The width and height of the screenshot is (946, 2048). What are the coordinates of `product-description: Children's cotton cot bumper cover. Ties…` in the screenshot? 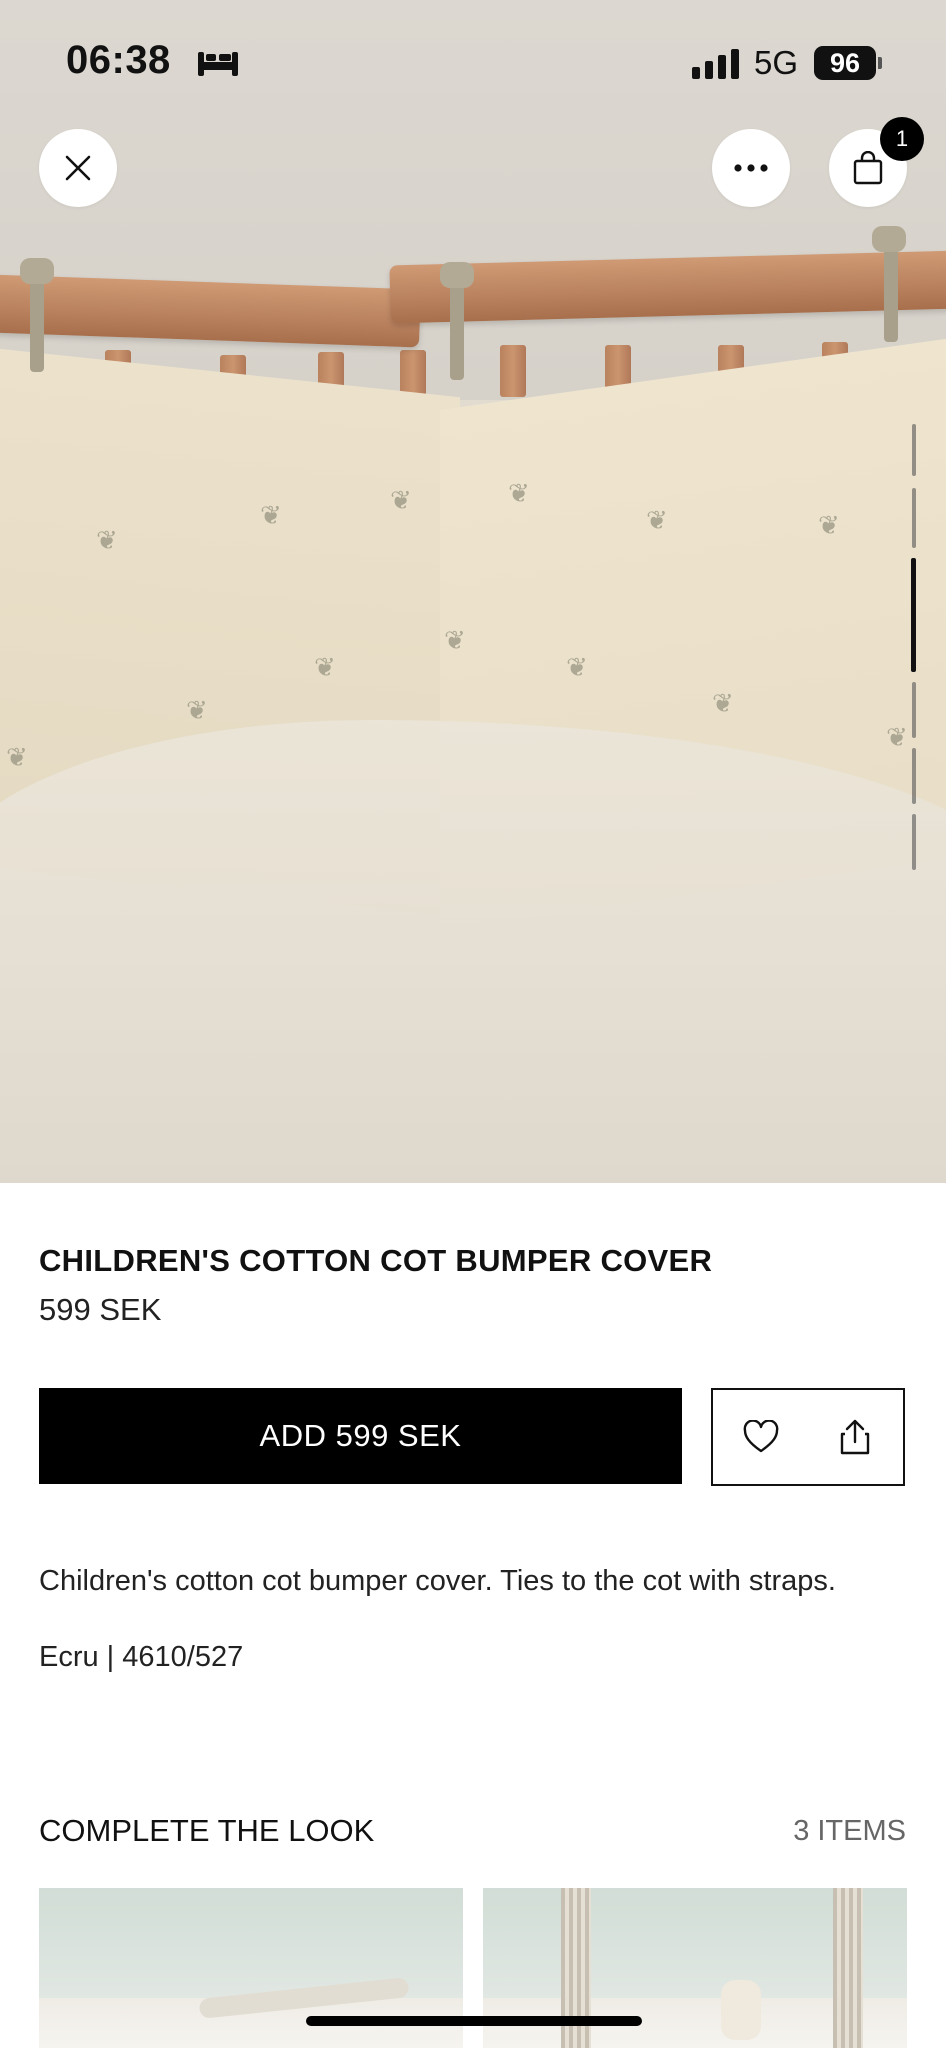 It's located at (437, 1581).